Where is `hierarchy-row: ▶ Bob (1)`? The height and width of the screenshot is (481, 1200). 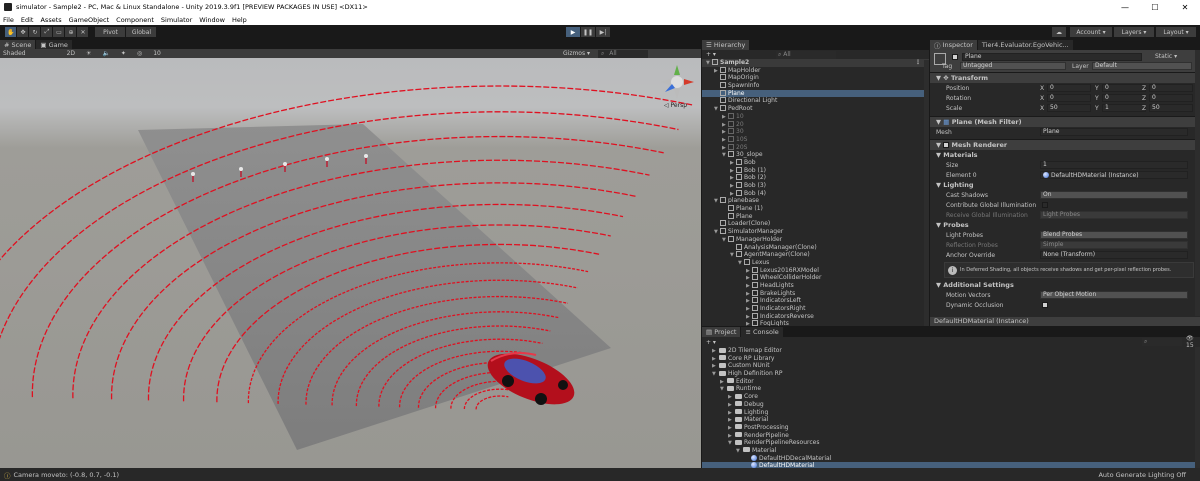
hierarchy-row: ▶ Bob (1) is located at coordinates (815, 170).